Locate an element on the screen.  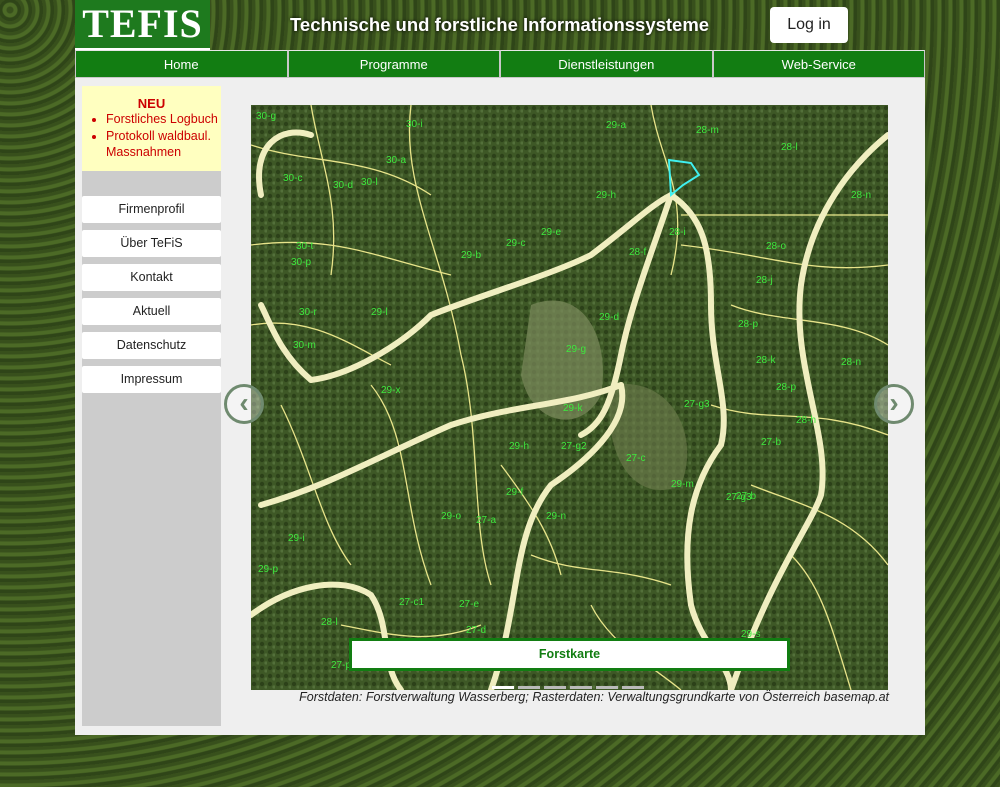
nav-item-dienstleistungen: Dienstleistungen is located at coordinates (606, 64).